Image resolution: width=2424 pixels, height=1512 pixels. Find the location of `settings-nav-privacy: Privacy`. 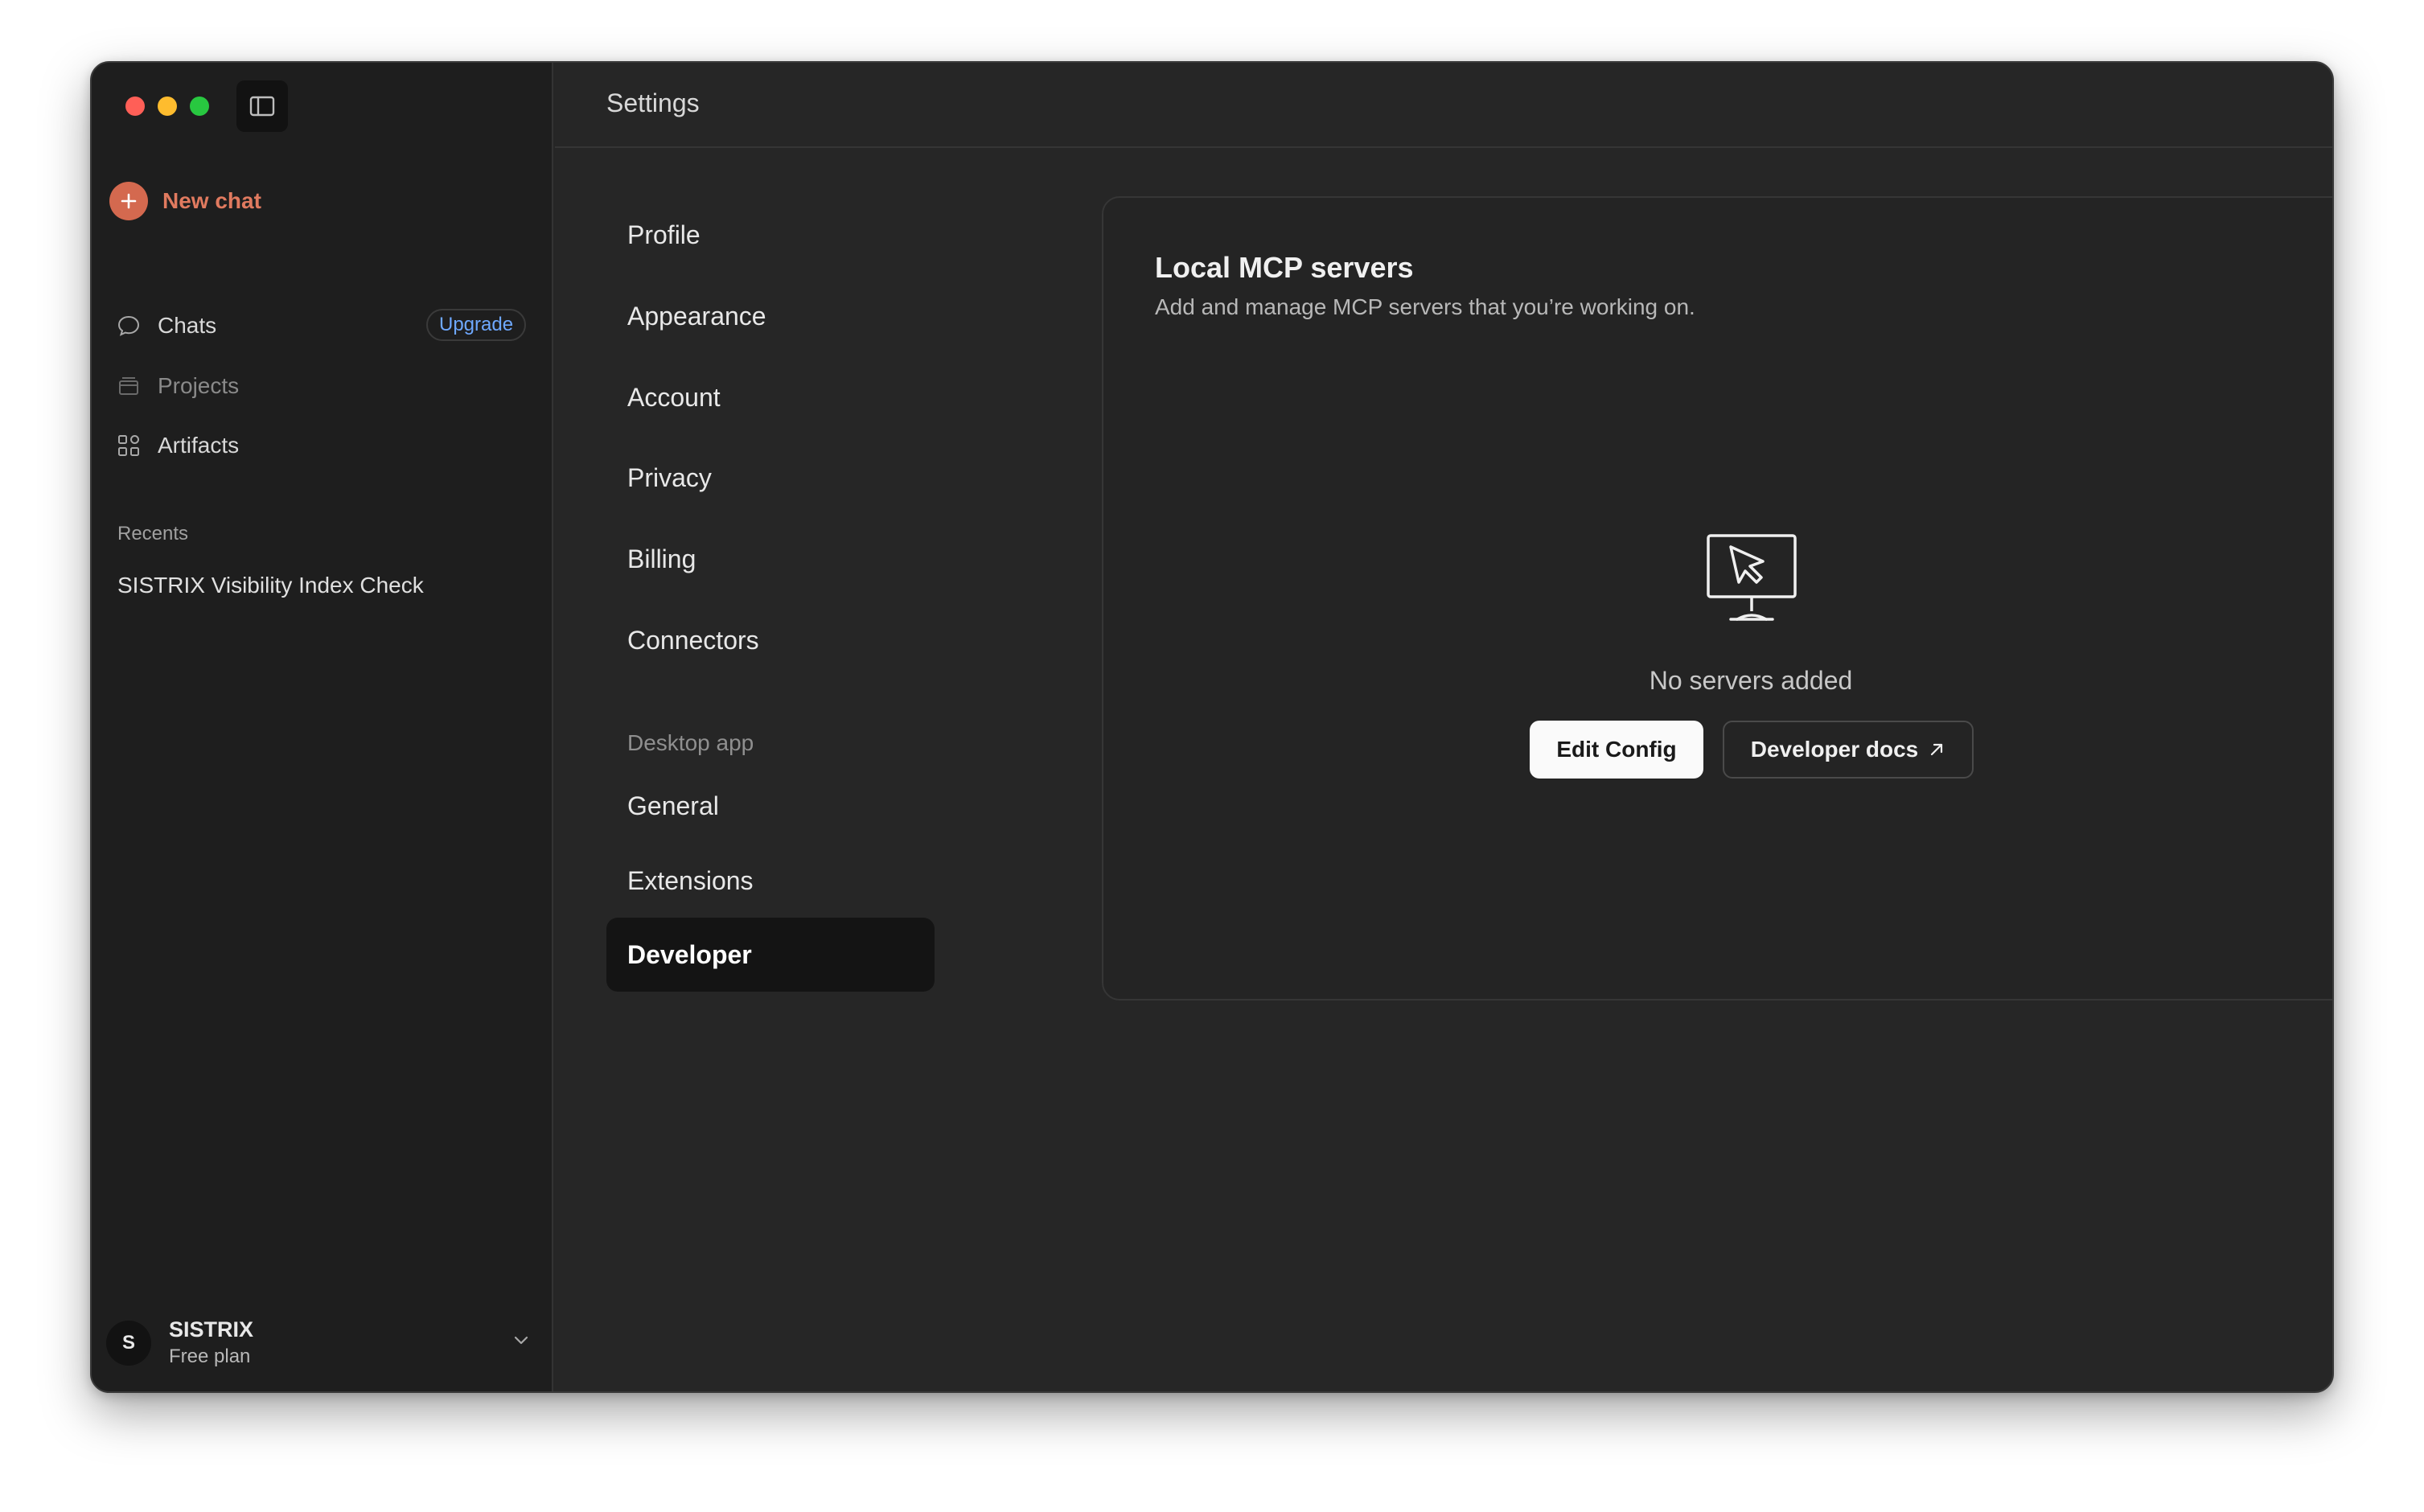

settings-nav-privacy: Privacy is located at coordinates (770, 478).